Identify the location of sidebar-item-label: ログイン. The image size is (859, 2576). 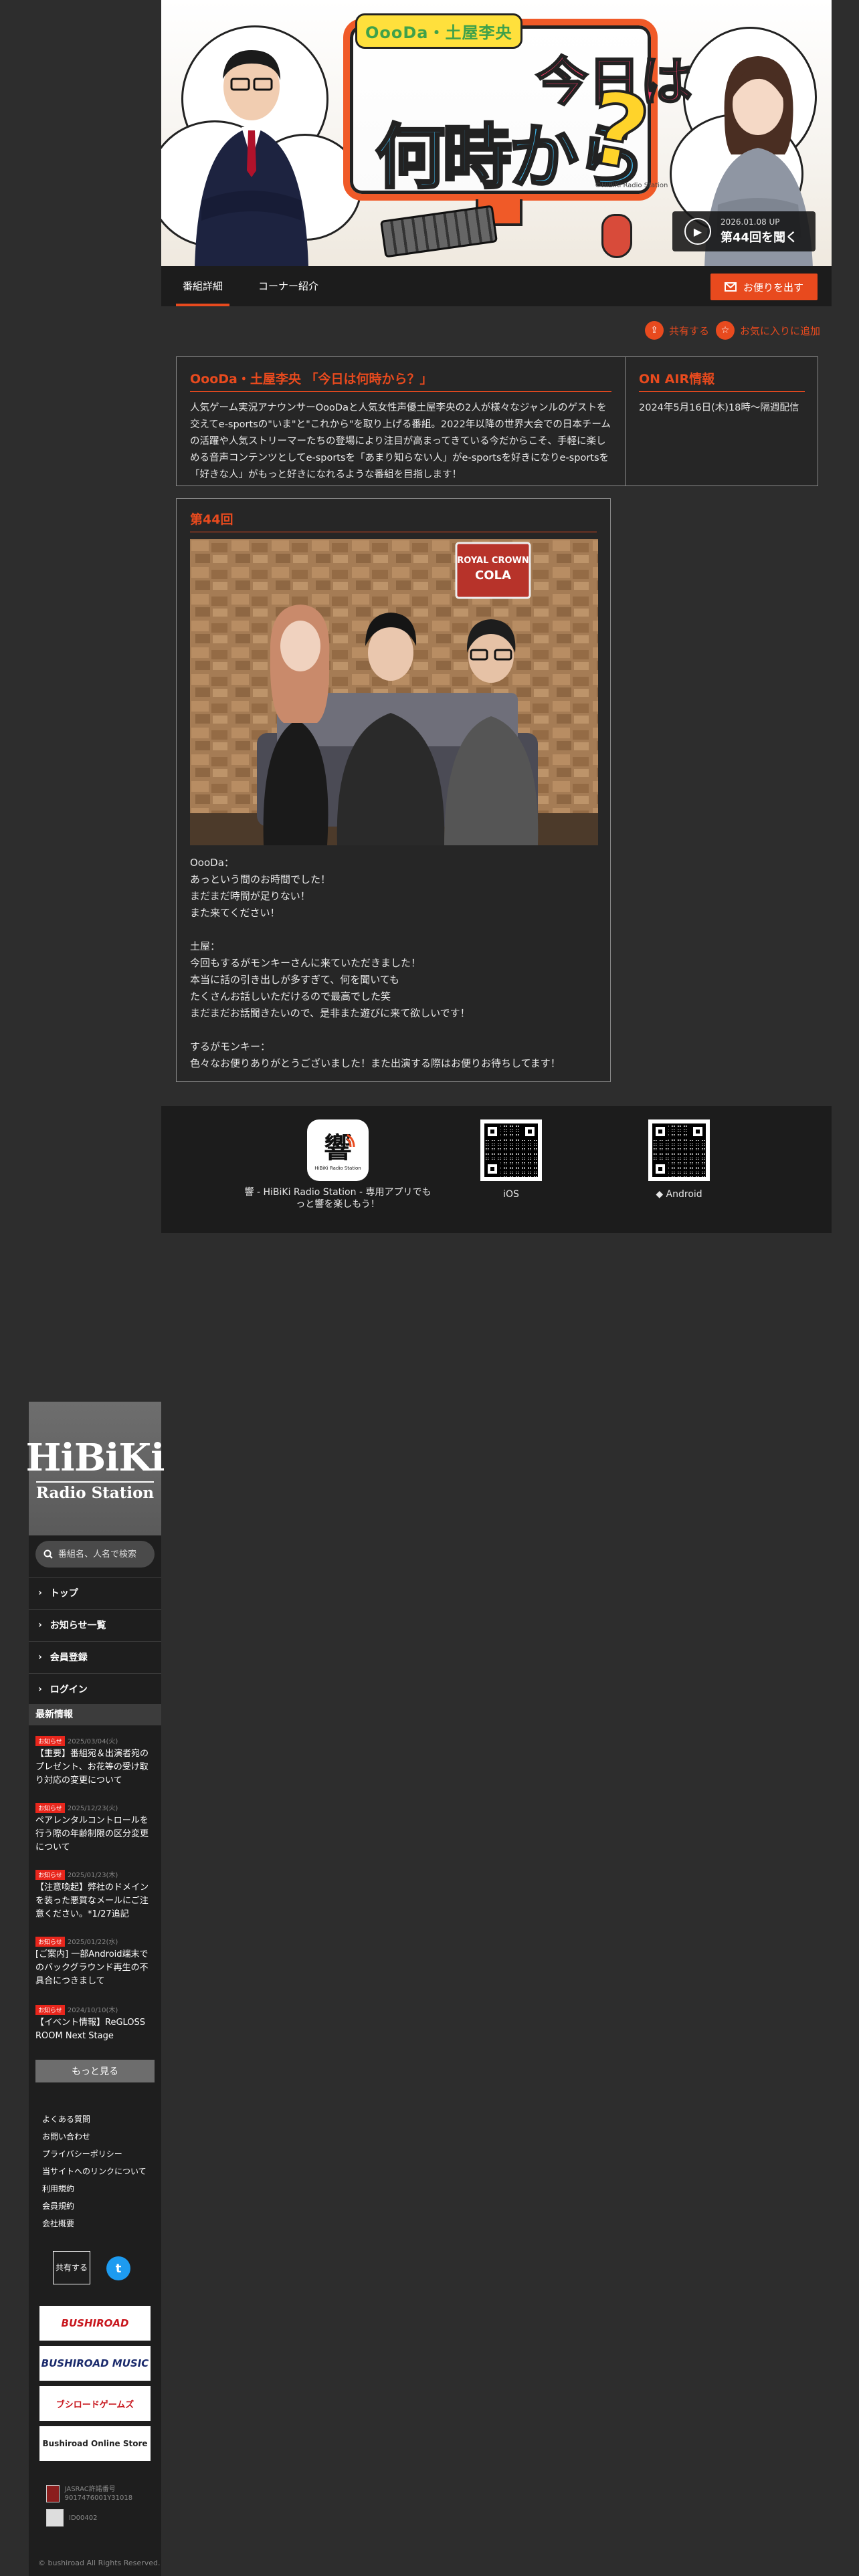
(69, 1689).